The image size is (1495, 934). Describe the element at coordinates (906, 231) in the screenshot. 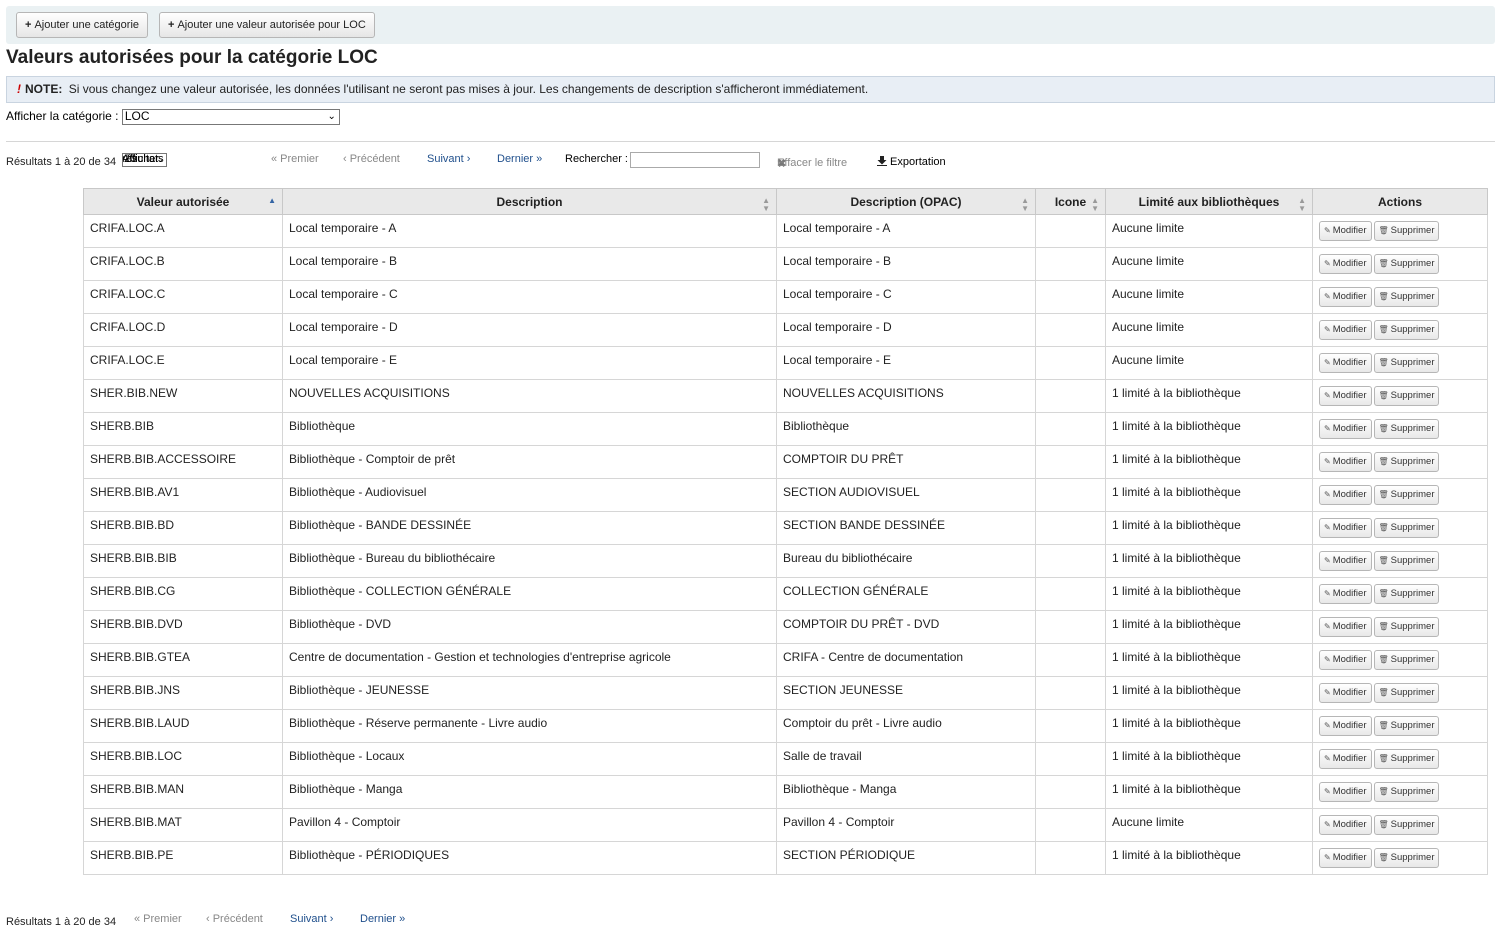

I see `cell-opac-description: Local temporaire - A` at that location.